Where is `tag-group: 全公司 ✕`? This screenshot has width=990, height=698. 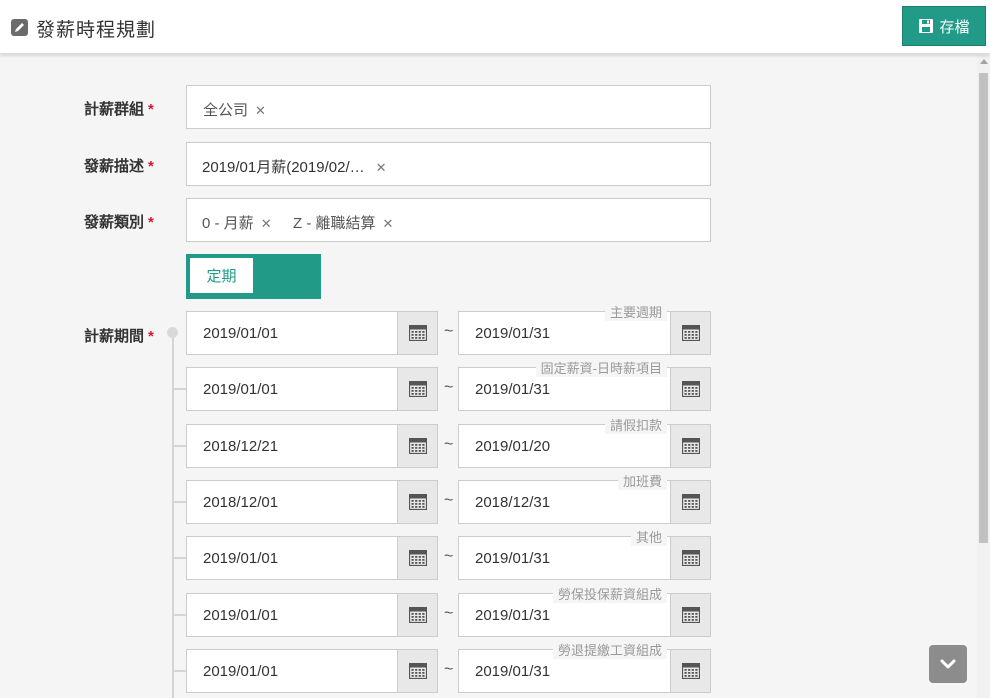 tag-group: 全公司 ✕ is located at coordinates (234, 109).